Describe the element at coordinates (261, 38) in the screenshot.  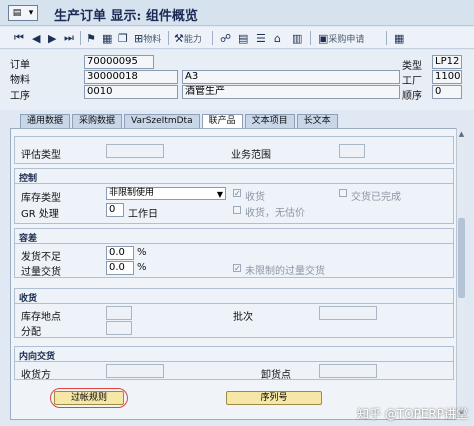
I see `lines-icon: ☰` at that location.